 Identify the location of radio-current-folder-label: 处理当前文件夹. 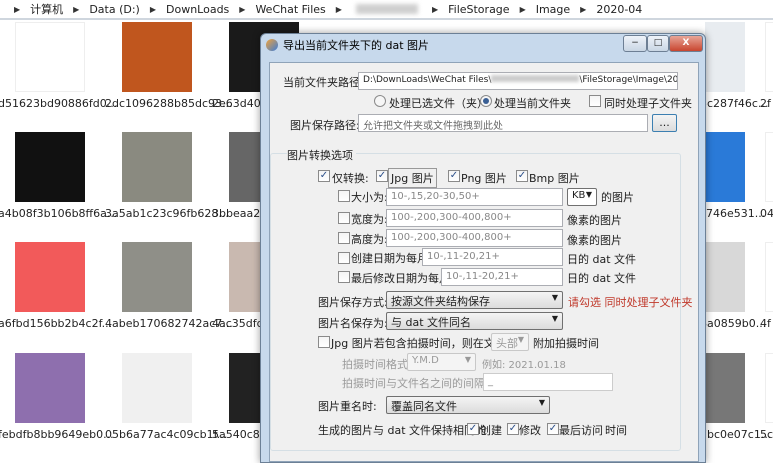
(532, 103).